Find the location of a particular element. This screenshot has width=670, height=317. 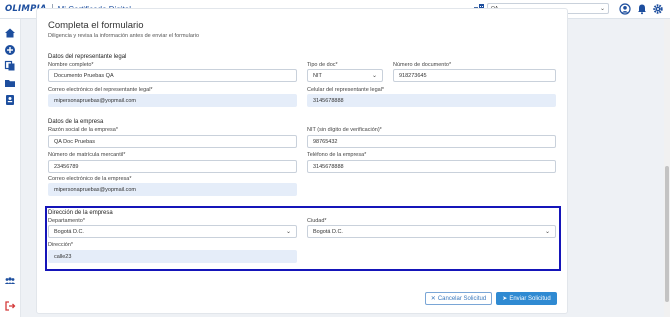

city-label: Ciudad* is located at coordinates (317, 221).